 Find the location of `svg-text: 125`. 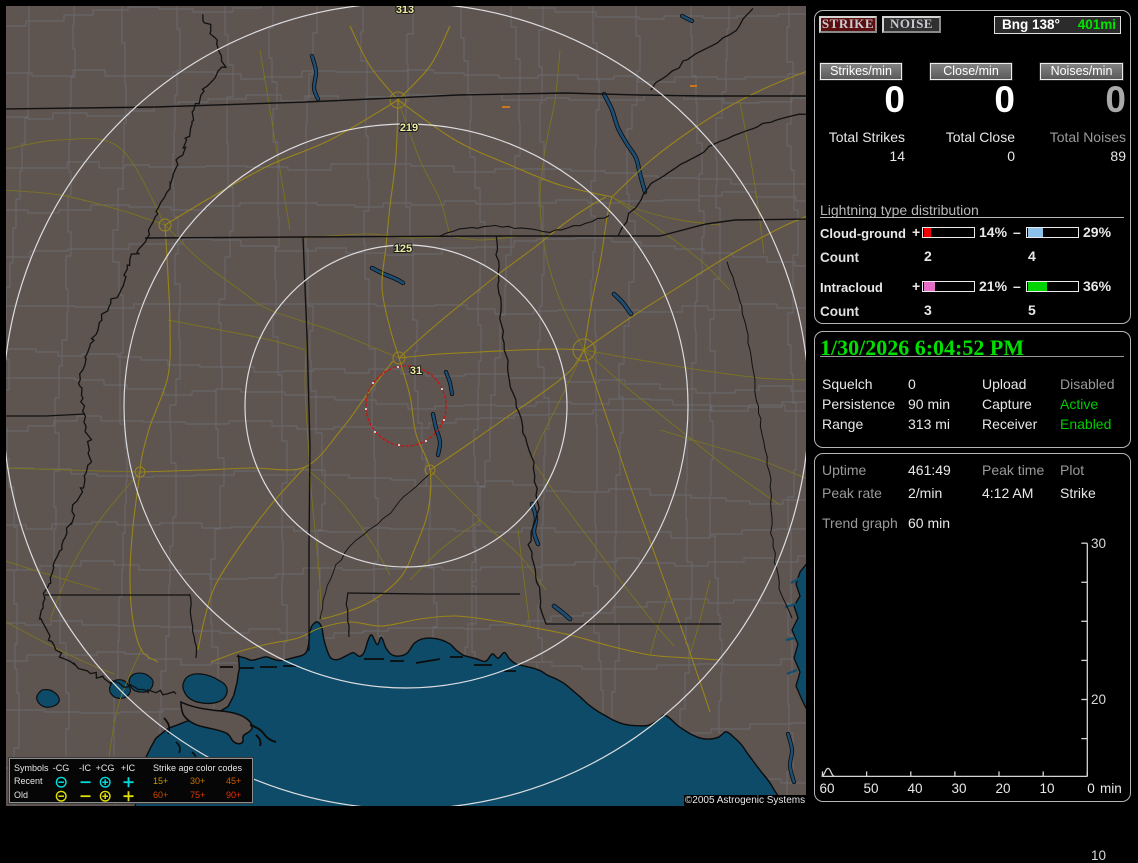

svg-text: 125 is located at coordinates (403, 249).